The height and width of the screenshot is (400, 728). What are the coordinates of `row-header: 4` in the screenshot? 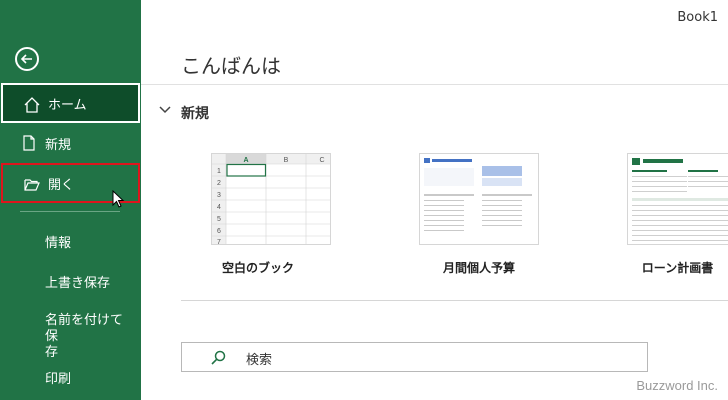 It's located at (219, 207).